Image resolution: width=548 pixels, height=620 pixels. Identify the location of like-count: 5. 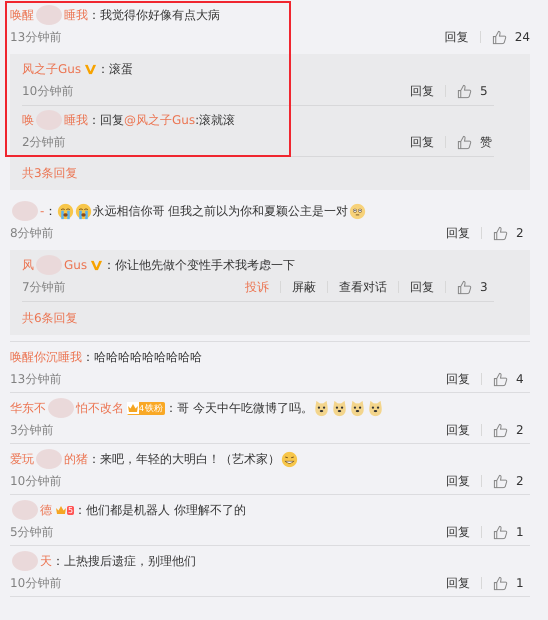
(484, 91).